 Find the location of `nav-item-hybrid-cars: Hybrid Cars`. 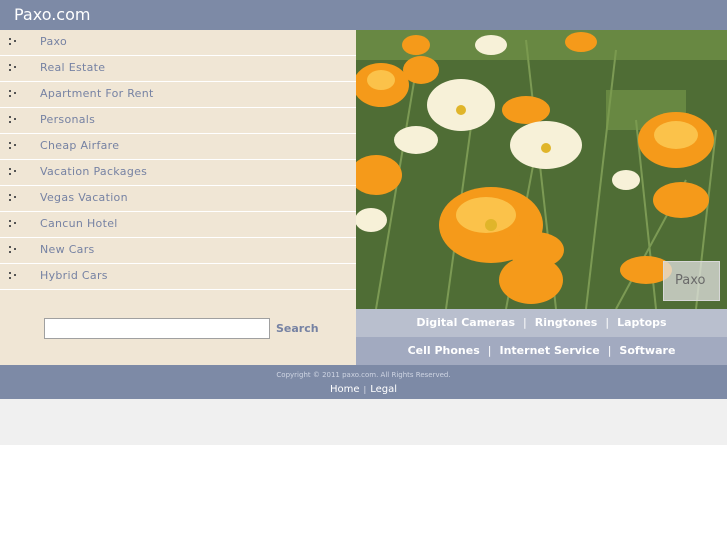

nav-item-hybrid-cars: Hybrid Cars is located at coordinates (178, 277).